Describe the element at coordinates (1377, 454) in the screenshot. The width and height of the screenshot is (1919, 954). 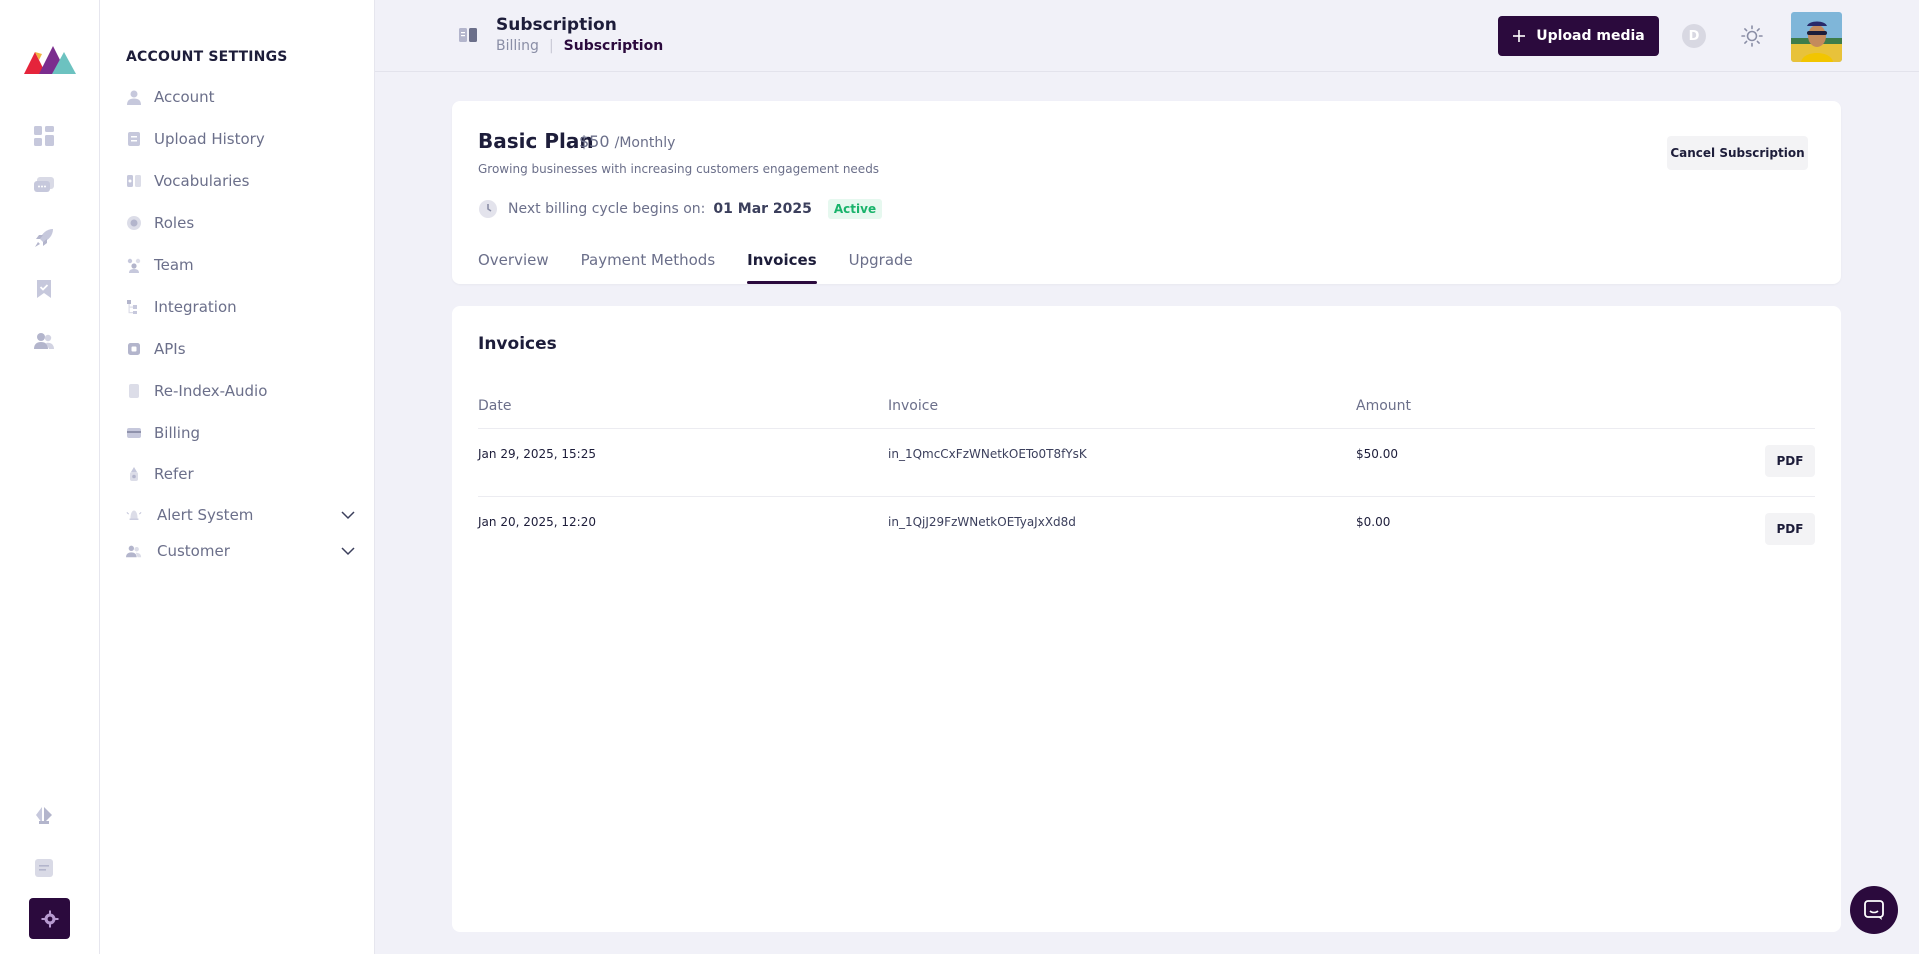
I see `invoice-amount: $50.00` at that location.